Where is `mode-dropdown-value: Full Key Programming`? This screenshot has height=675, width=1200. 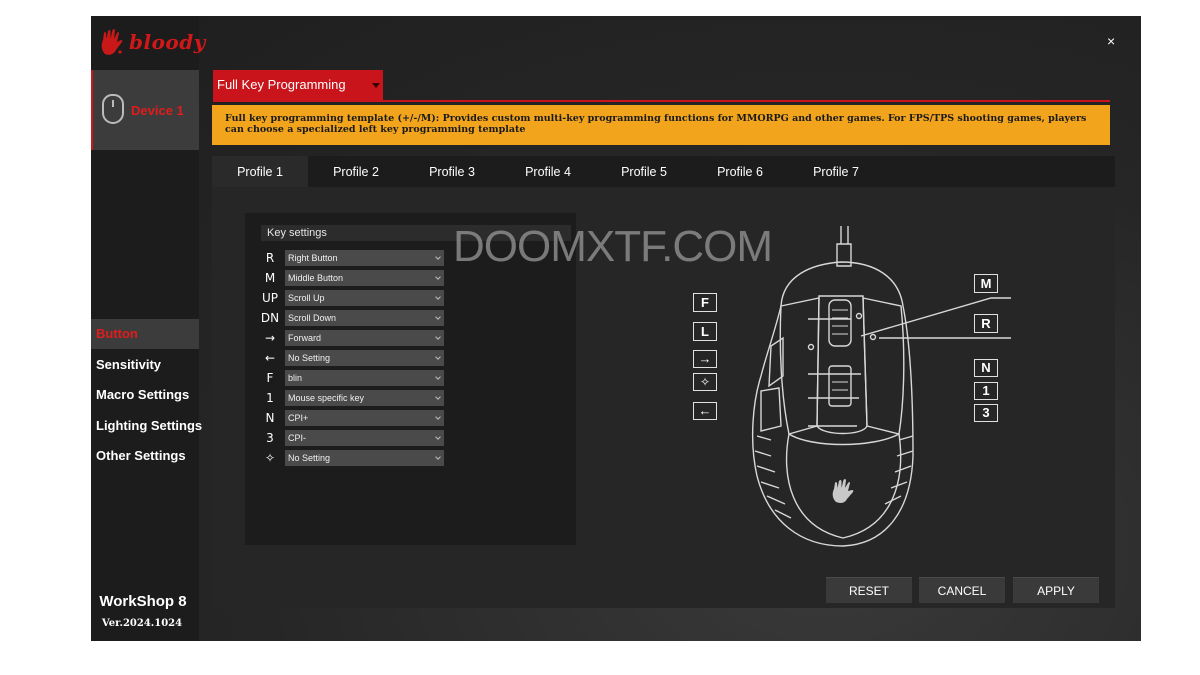 mode-dropdown-value: Full Key Programming is located at coordinates (281, 84).